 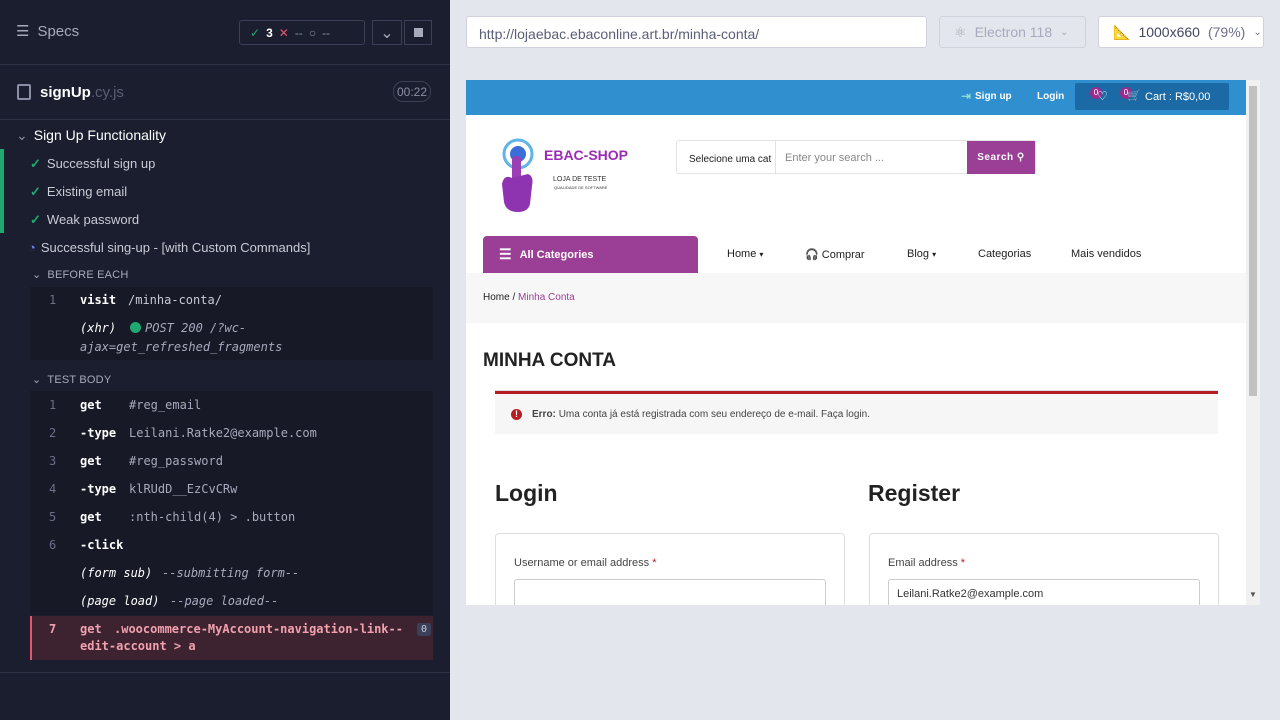 What do you see at coordinates (65, 92) in the screenshot?
I see `spec-file-base: signUp` at bounding box center [65, 92].